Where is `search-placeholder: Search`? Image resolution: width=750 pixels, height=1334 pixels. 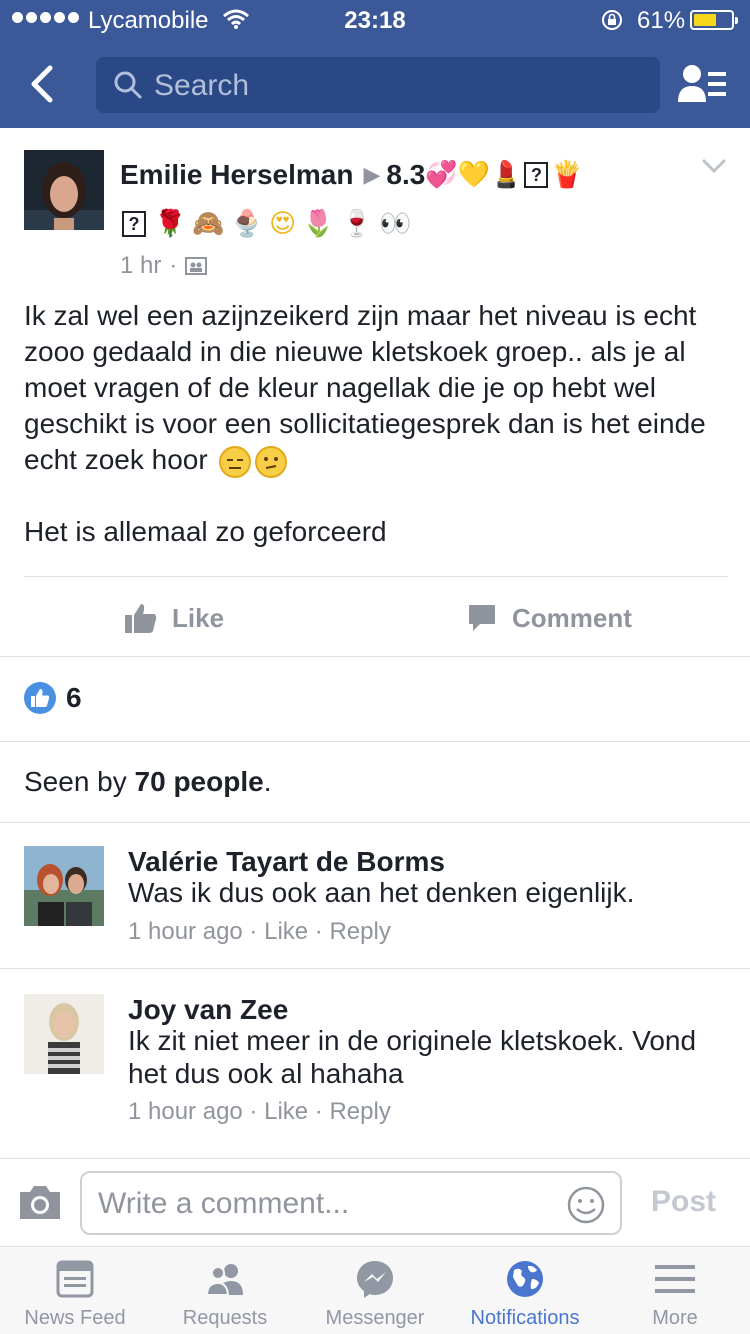 search-placeholder: Search is located at coordinates (202, 85).